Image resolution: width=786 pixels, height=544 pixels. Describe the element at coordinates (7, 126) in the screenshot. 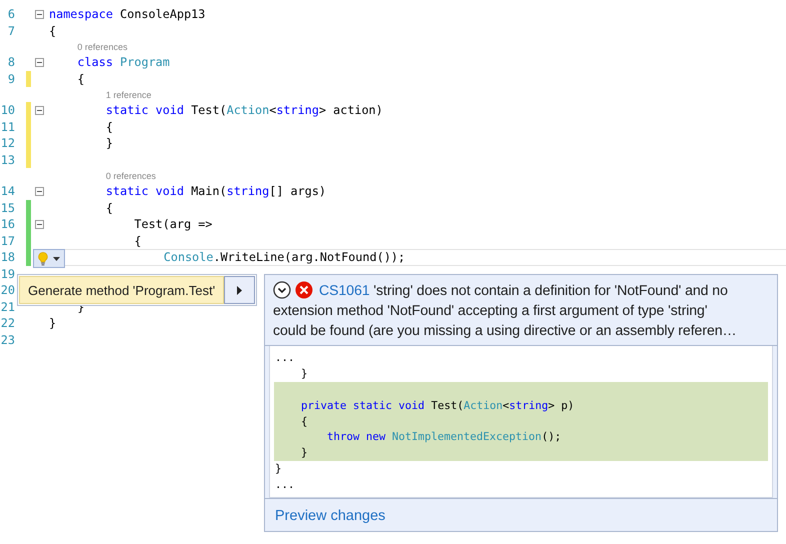

I see `line-number: 11` at that location.